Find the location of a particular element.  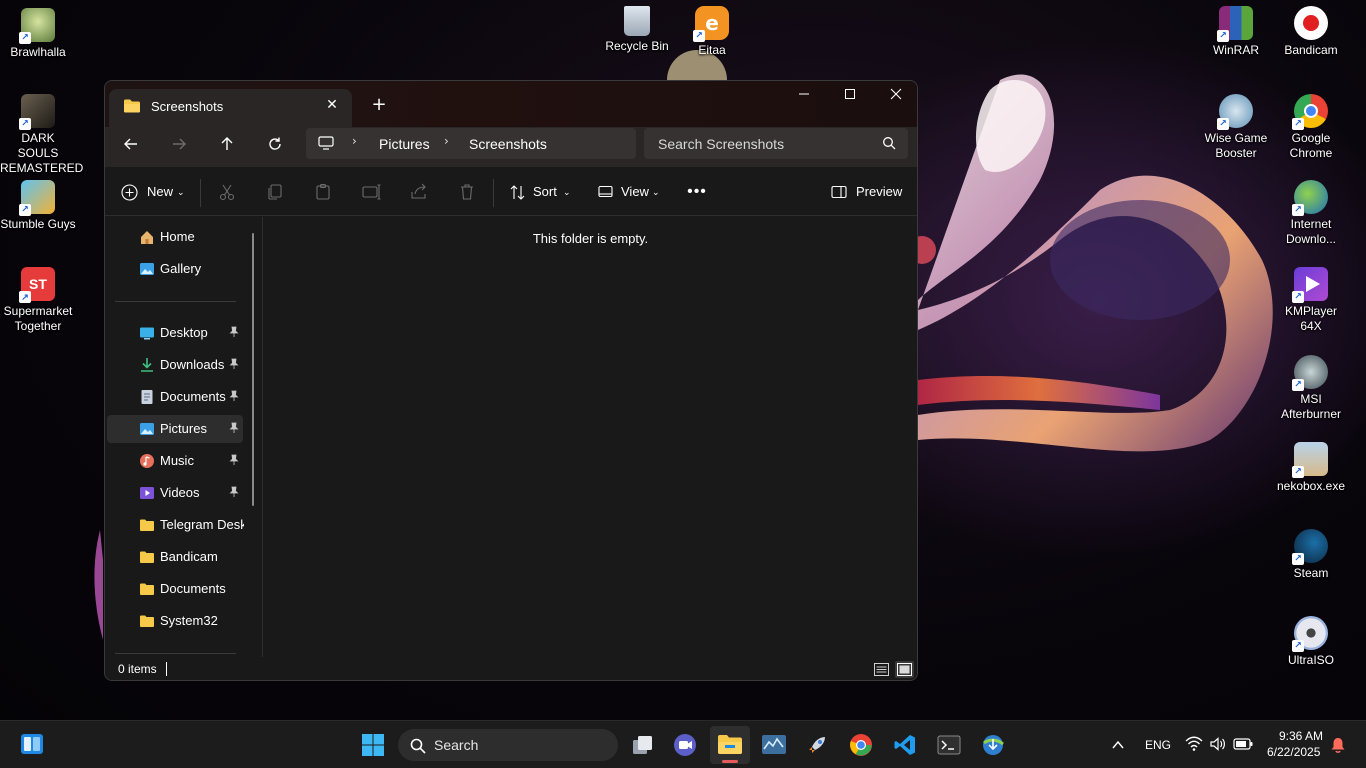

empty-folder-message: This folder is empty. is located at coordinates (590, 238).